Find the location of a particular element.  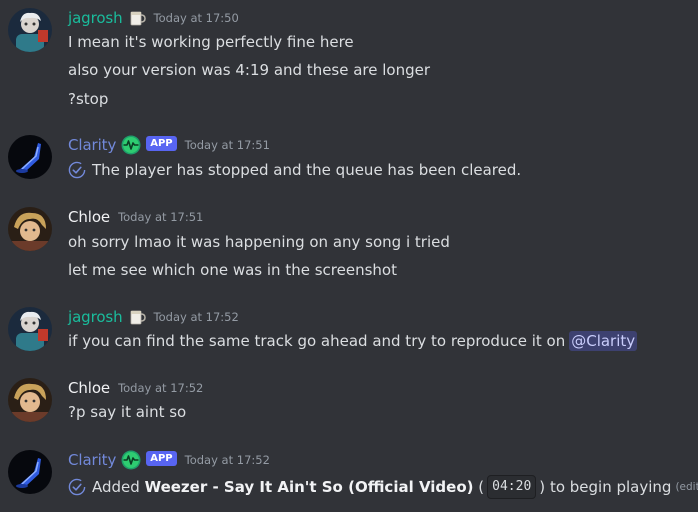

duration-paren: ( is located at coordinates (481, 487).